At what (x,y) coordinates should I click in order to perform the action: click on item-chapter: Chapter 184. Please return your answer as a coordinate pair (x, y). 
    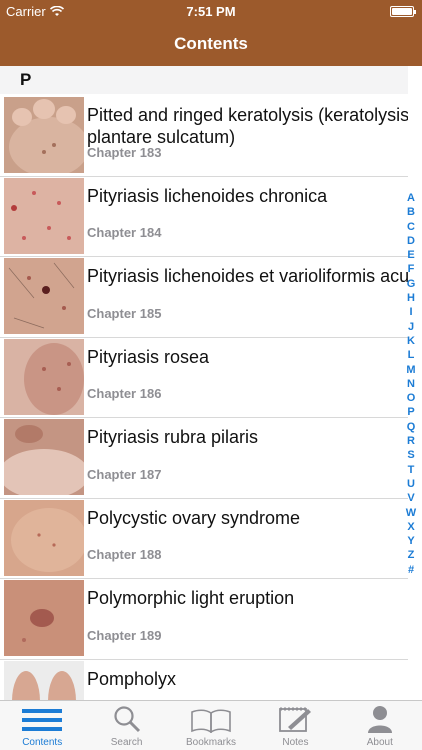
    Looking at the image, I should click on (124, 232).